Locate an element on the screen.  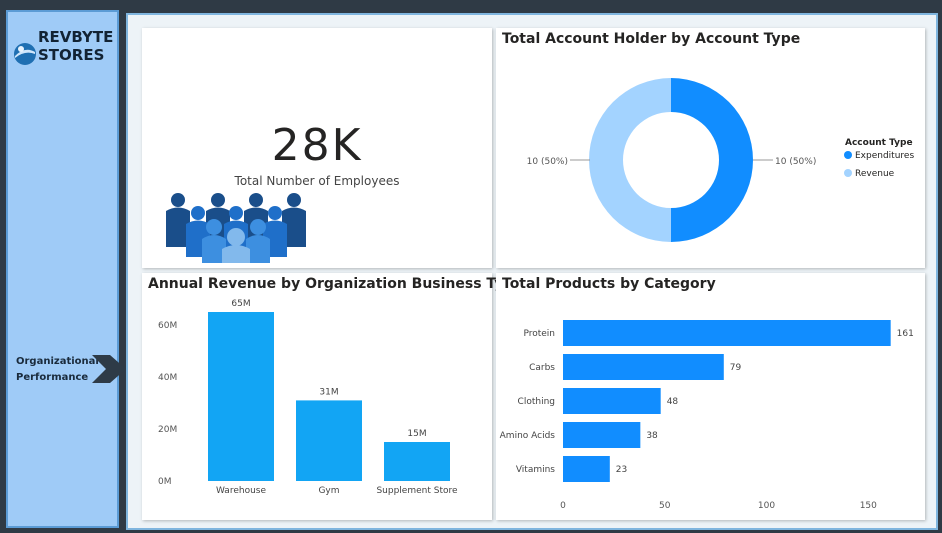
donut-label-left: 10 (50%) is located at coordinates (547, 162).